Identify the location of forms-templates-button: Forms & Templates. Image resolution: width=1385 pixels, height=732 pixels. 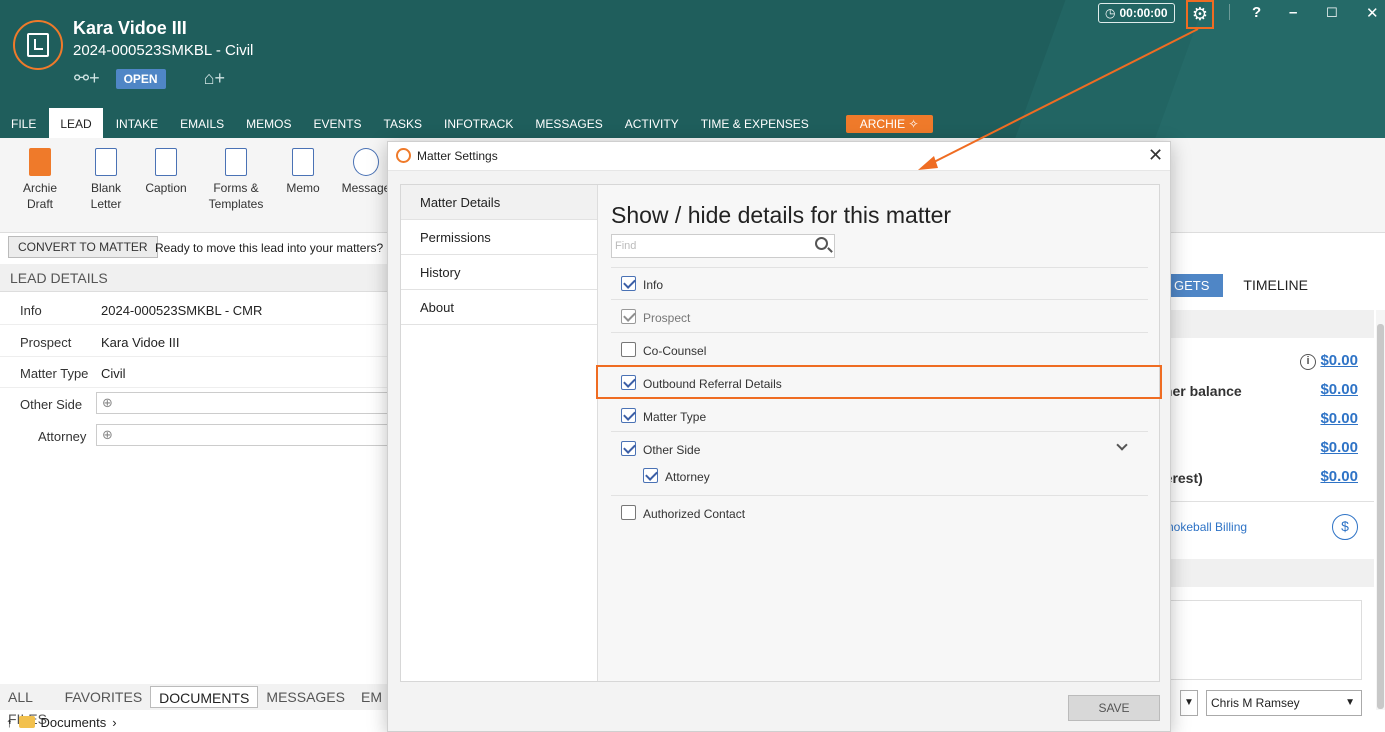
(236, 180).